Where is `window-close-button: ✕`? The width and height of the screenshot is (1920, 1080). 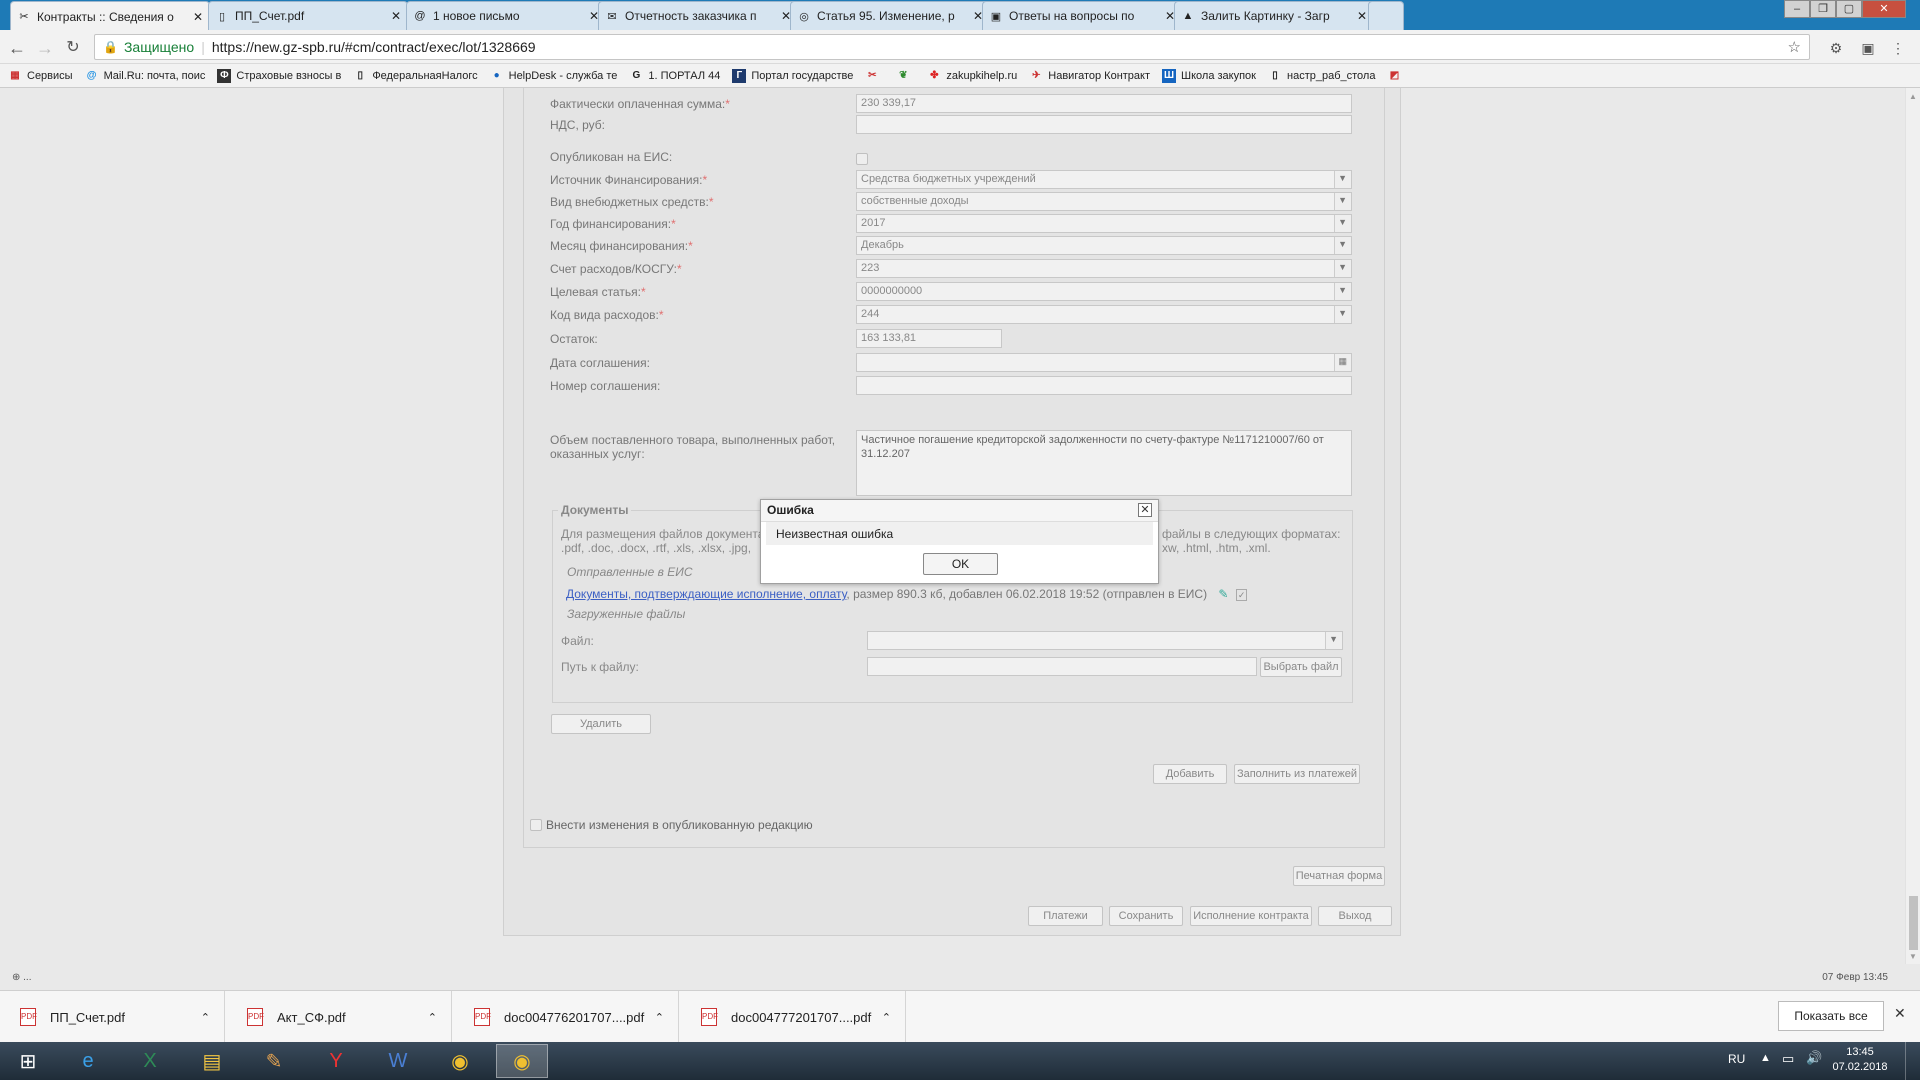 window-close-button: ✕ is located at coordinates (1884, 9).